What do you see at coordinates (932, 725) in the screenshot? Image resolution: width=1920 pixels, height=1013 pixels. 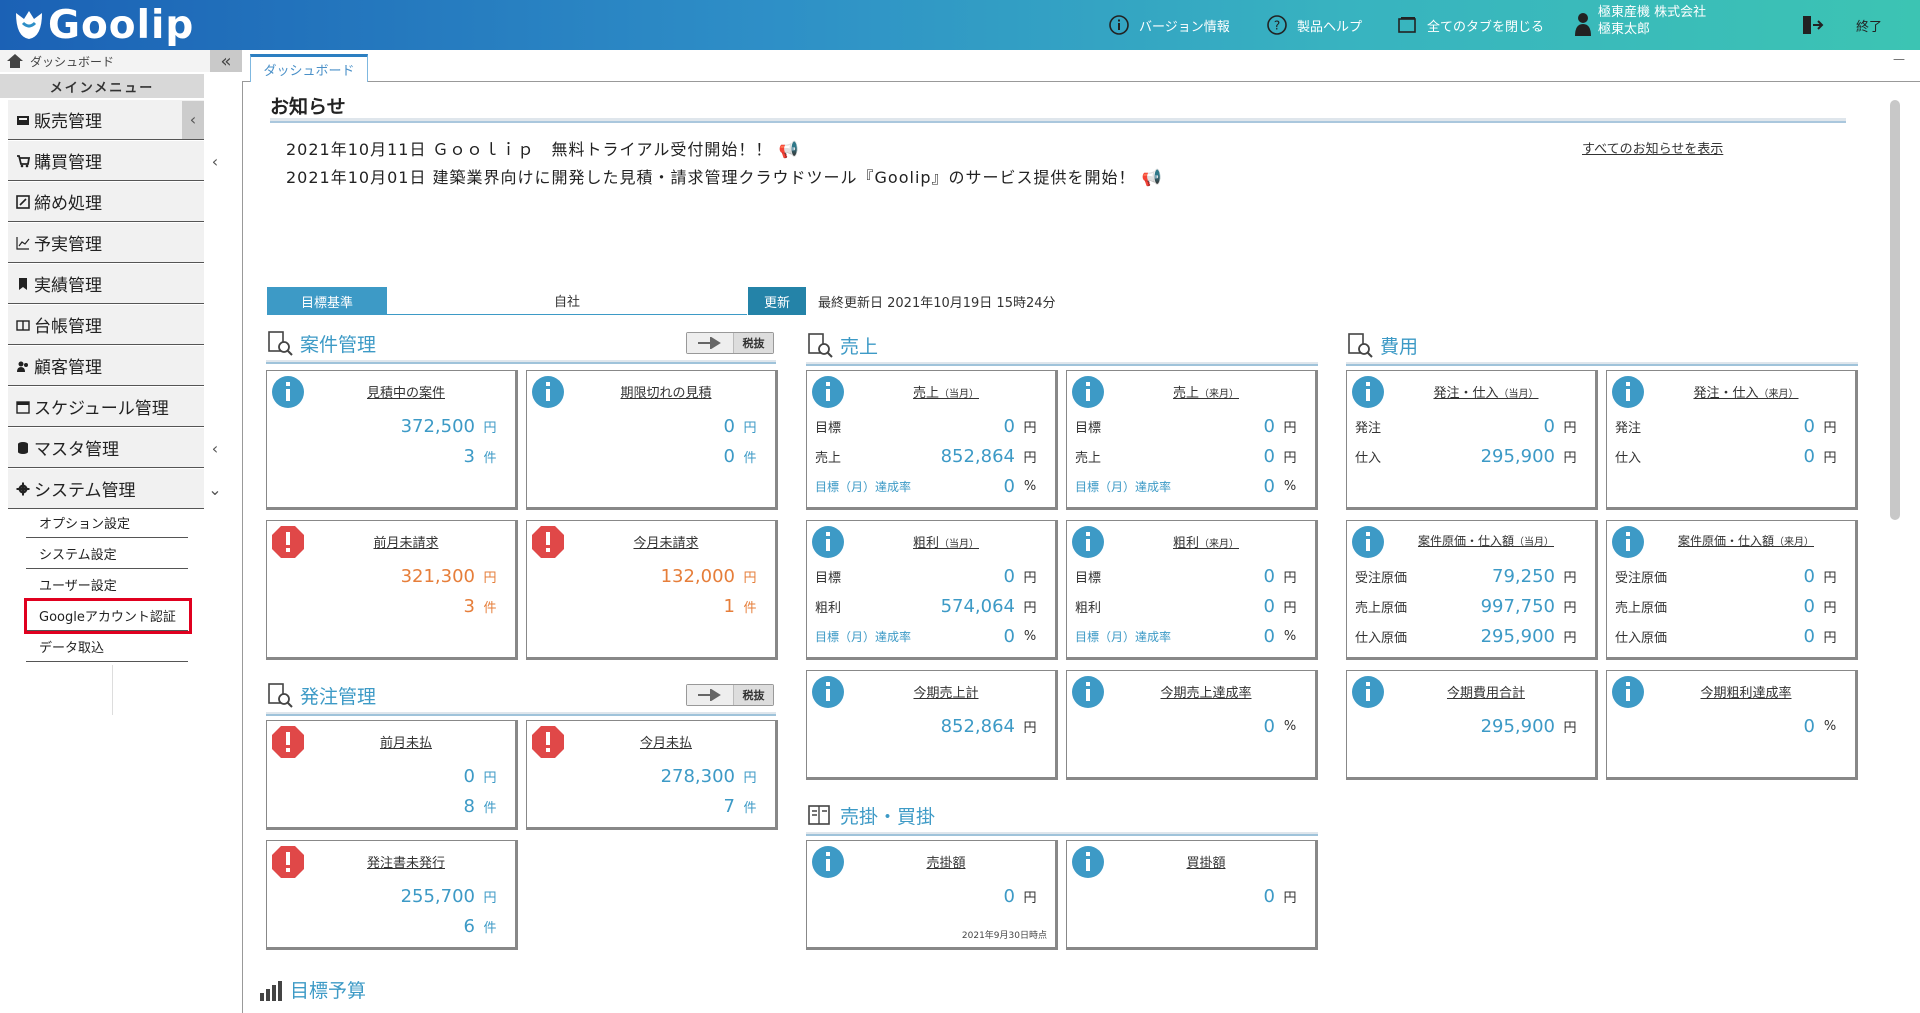 I see `card-period-sales: 今期売上計 852,864 円` at bounding box center [932, 725].